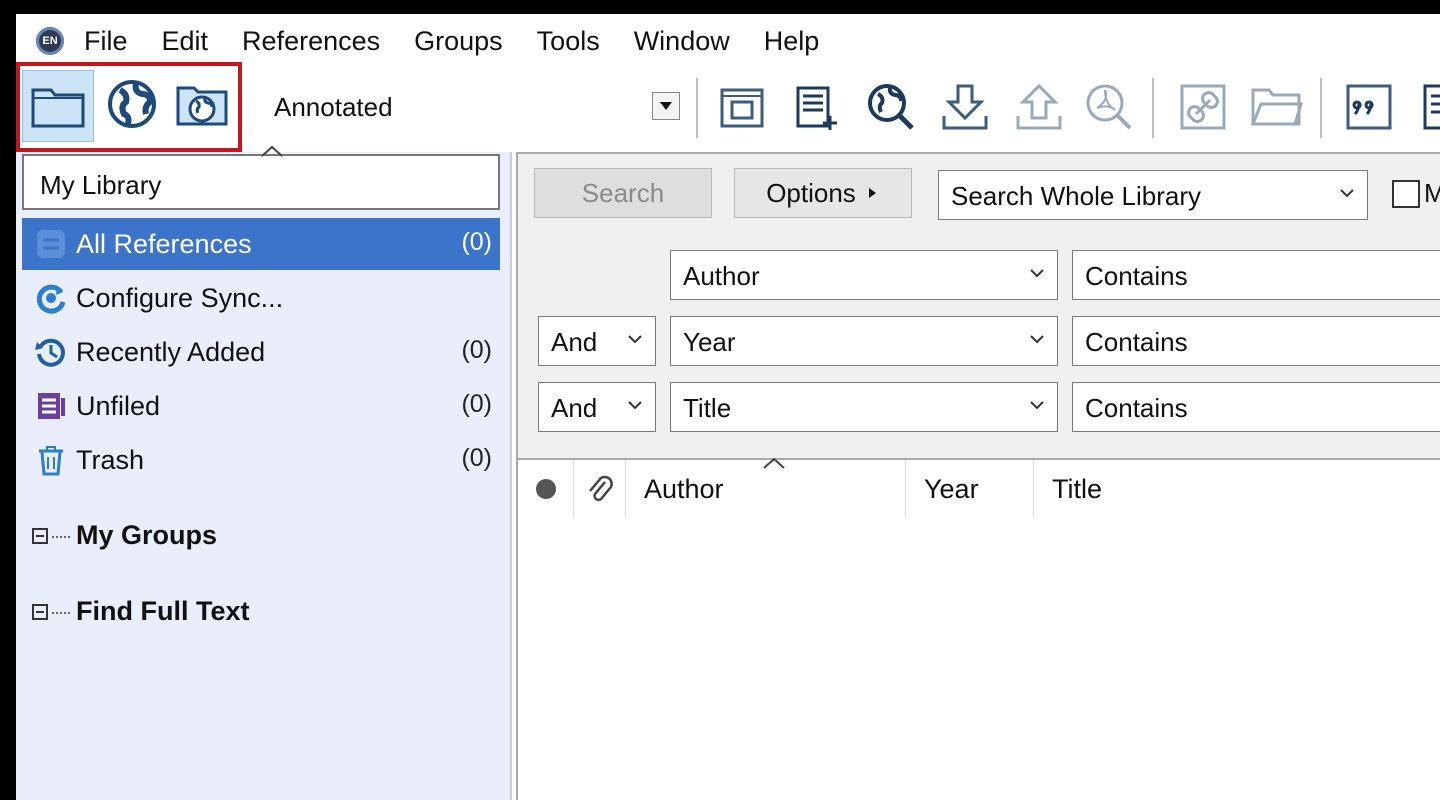 Image resolution: width=1440 pixels, height=800 pixels. What do you see at coordinates (1432, 193) in the screenshot?
I see `match-case-label: M` at bounding box center [1432, 193].